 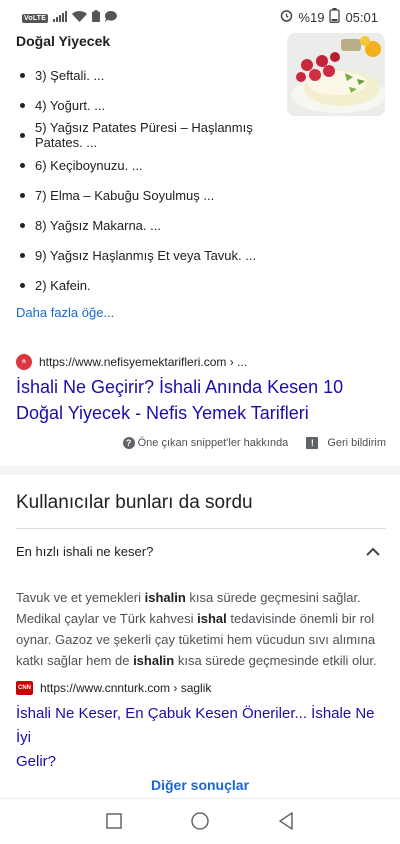 I want to click on help-icon: ?, so click(x=128, y=443).